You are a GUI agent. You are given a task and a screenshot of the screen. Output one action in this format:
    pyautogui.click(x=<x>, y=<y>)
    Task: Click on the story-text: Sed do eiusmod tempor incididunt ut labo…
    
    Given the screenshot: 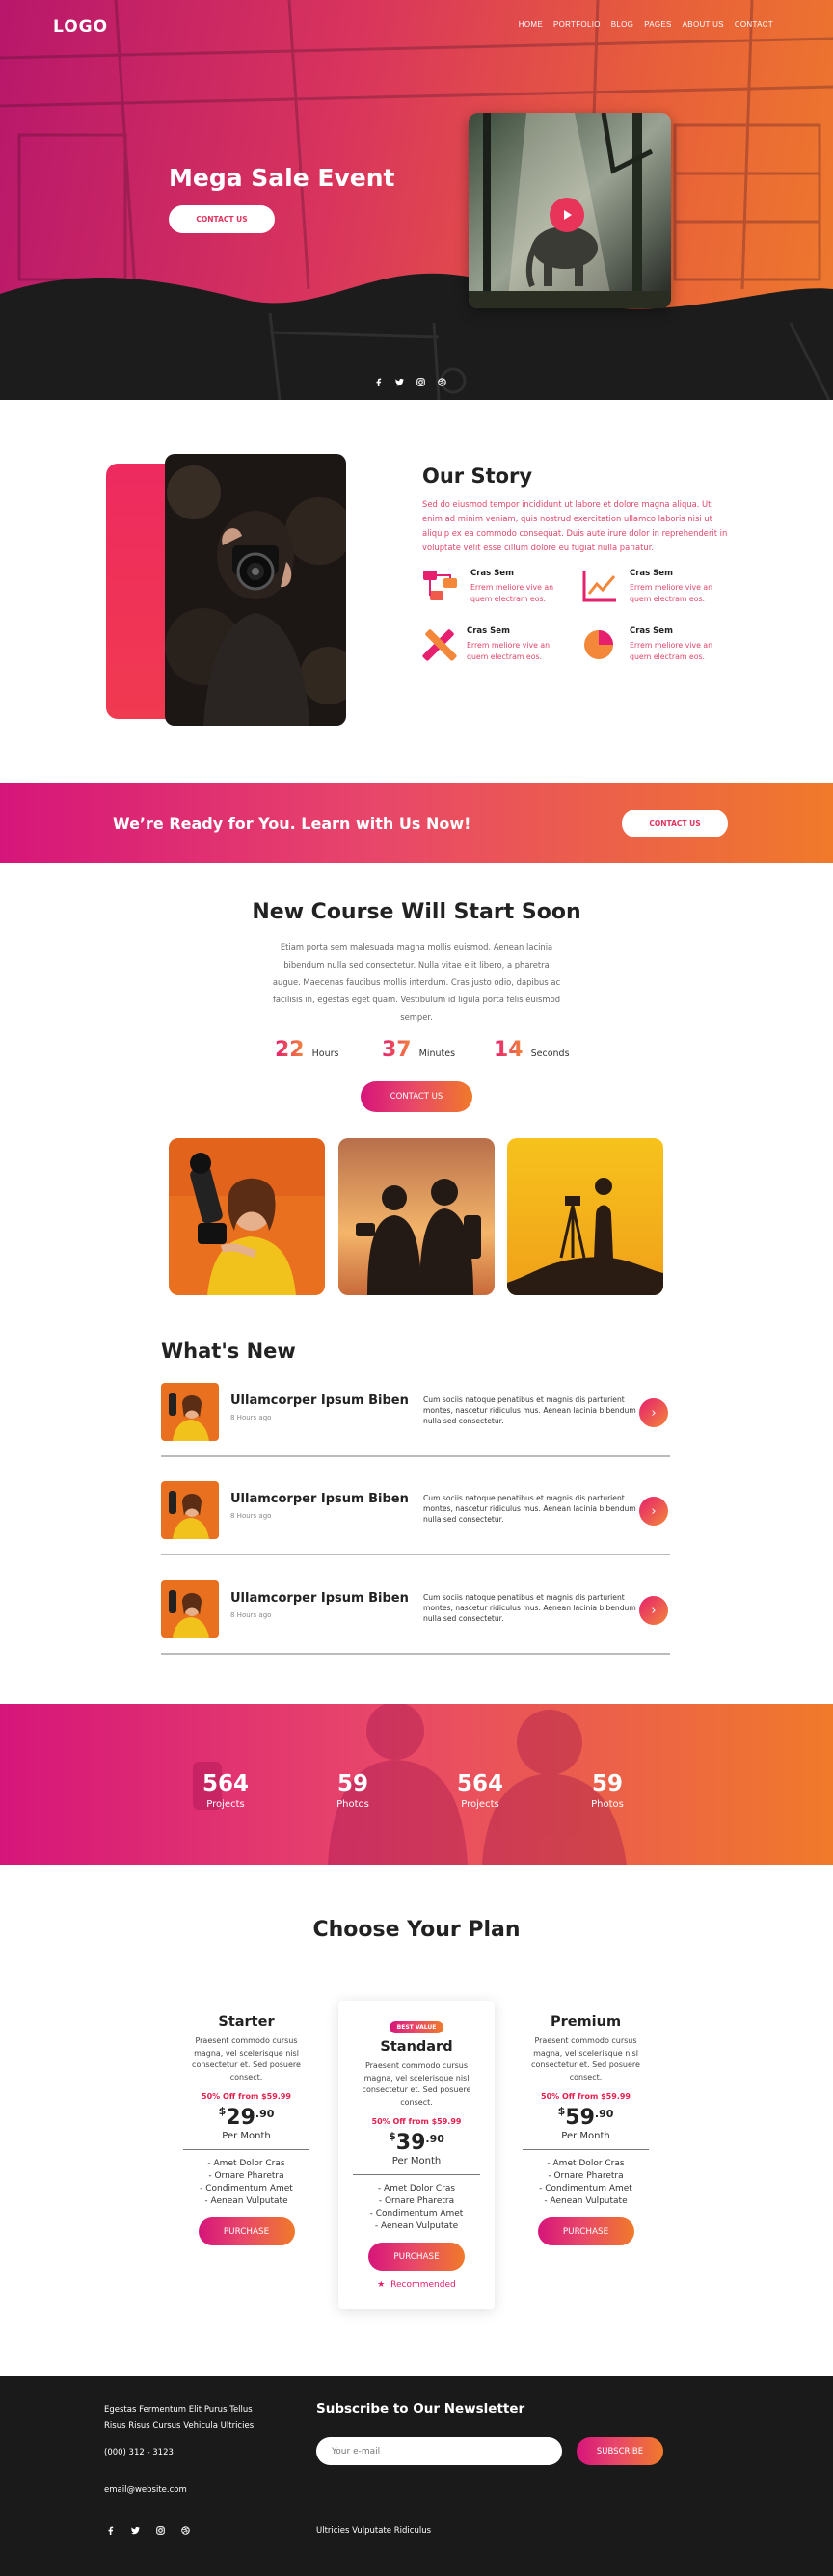 What is the action you would take?
    pyautogui.click(x=575, y=525)
    